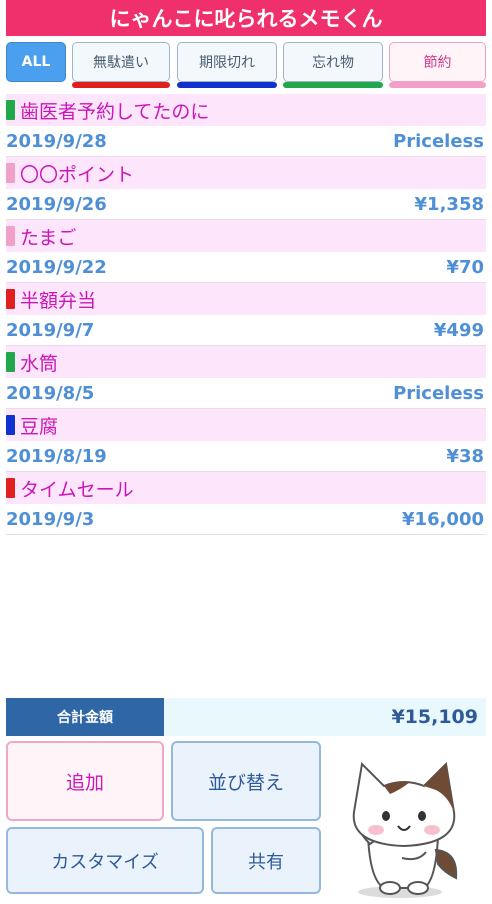 Image resolution: width=492 pixels, height=904 pixels. Describe the element at coordinates (121, 85) in the screenshot. I see `tab-waste-color-bar` at that location.